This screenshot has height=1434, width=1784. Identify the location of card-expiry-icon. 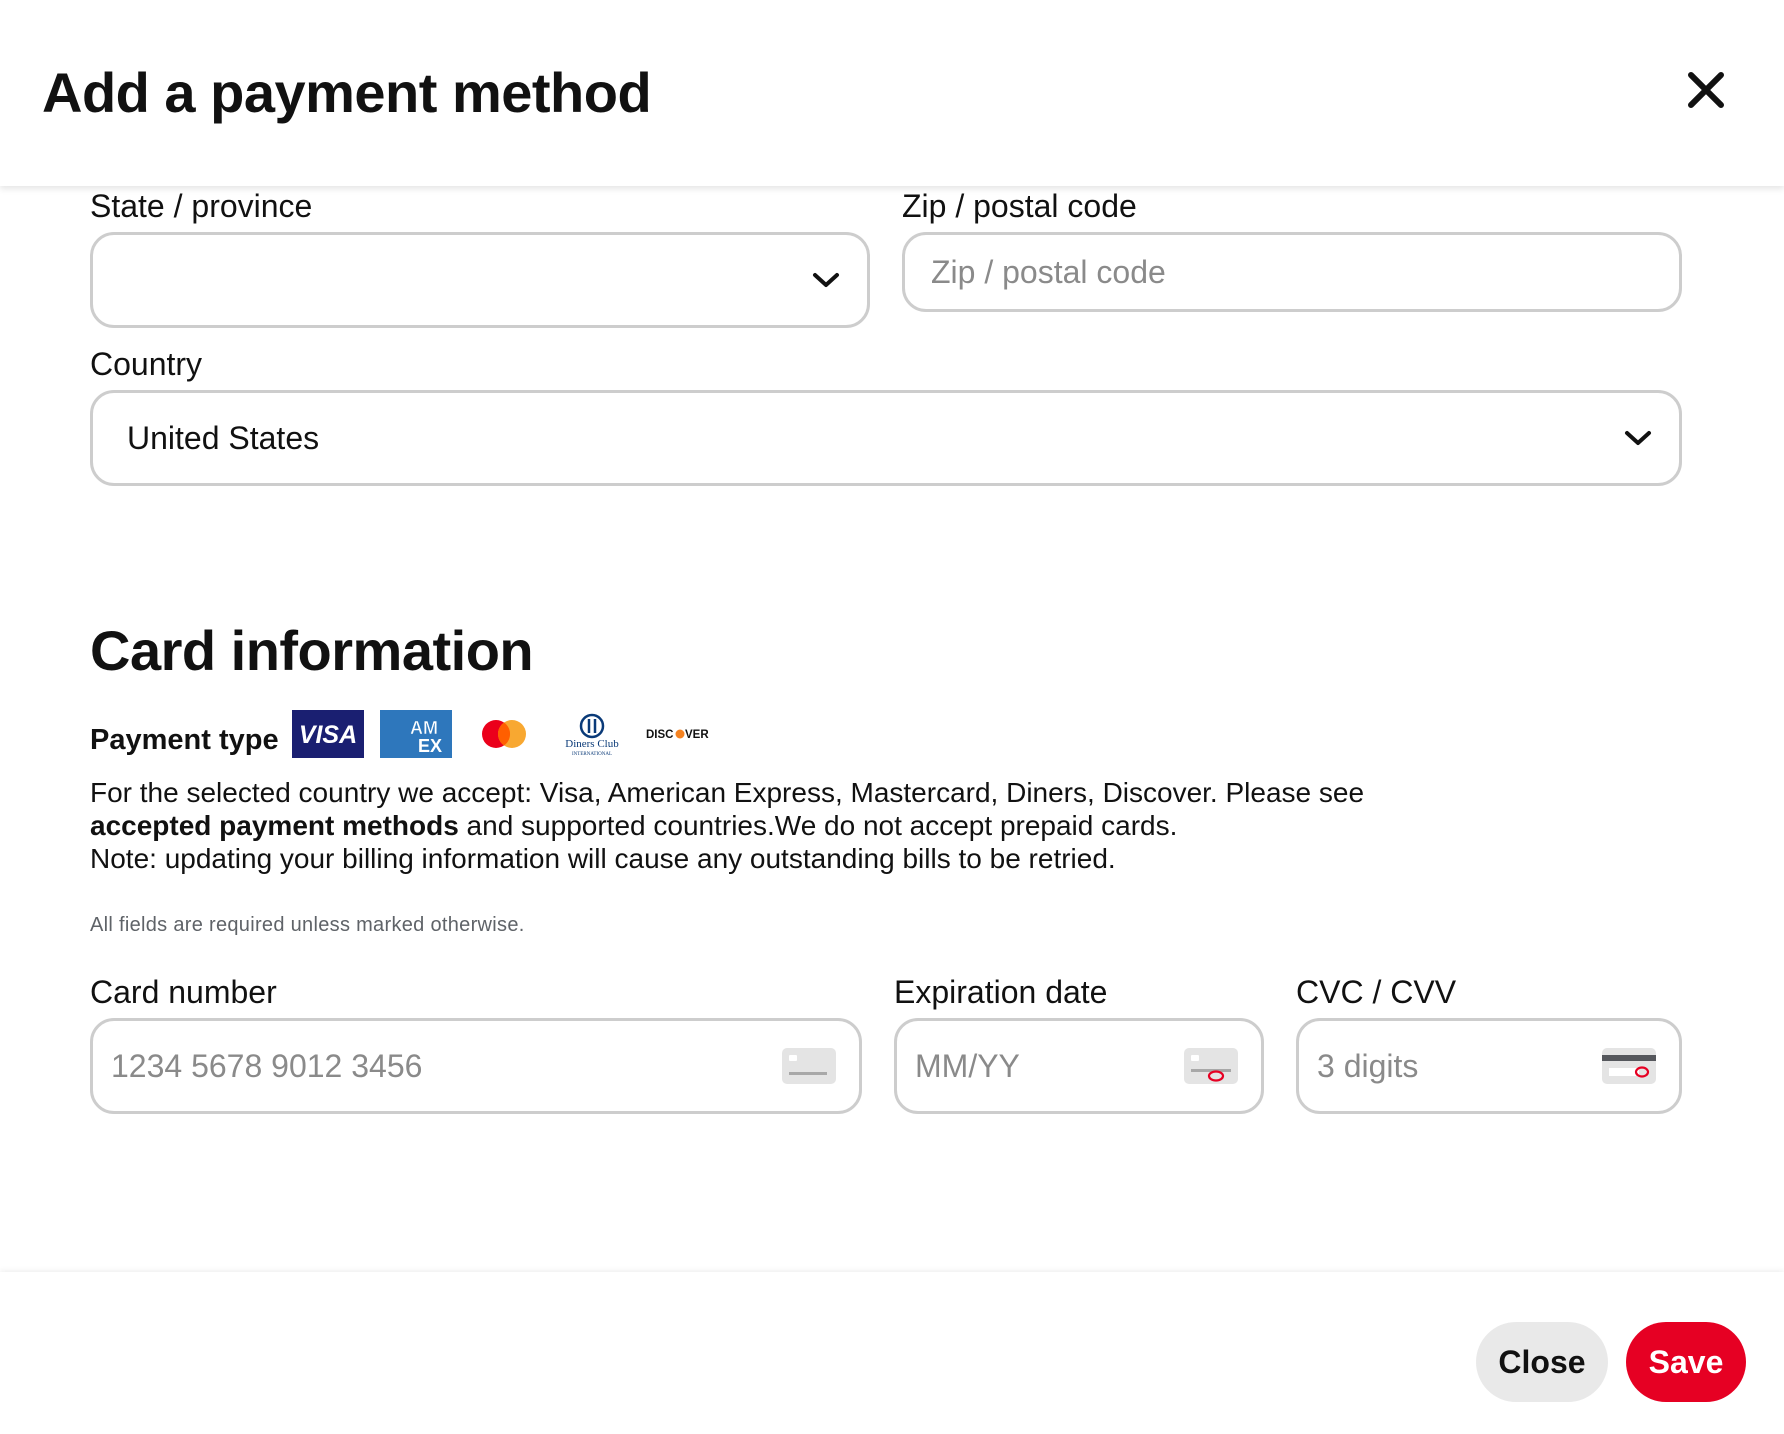
(1211, 1066).